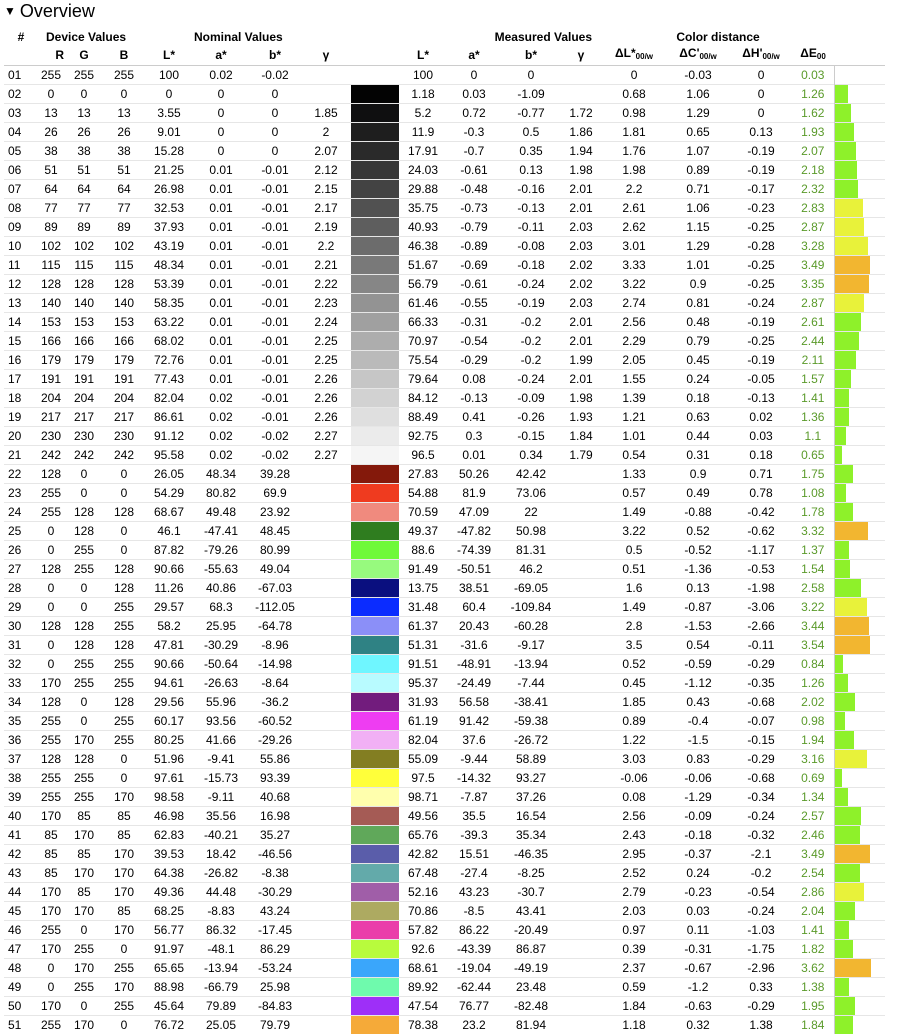 This screenshot has width=909, height=1034. What do you see at coordinates (326, 265) in the screenshot?
I see `nominal-gamma: 2.21` at bounding box center [326, 265].